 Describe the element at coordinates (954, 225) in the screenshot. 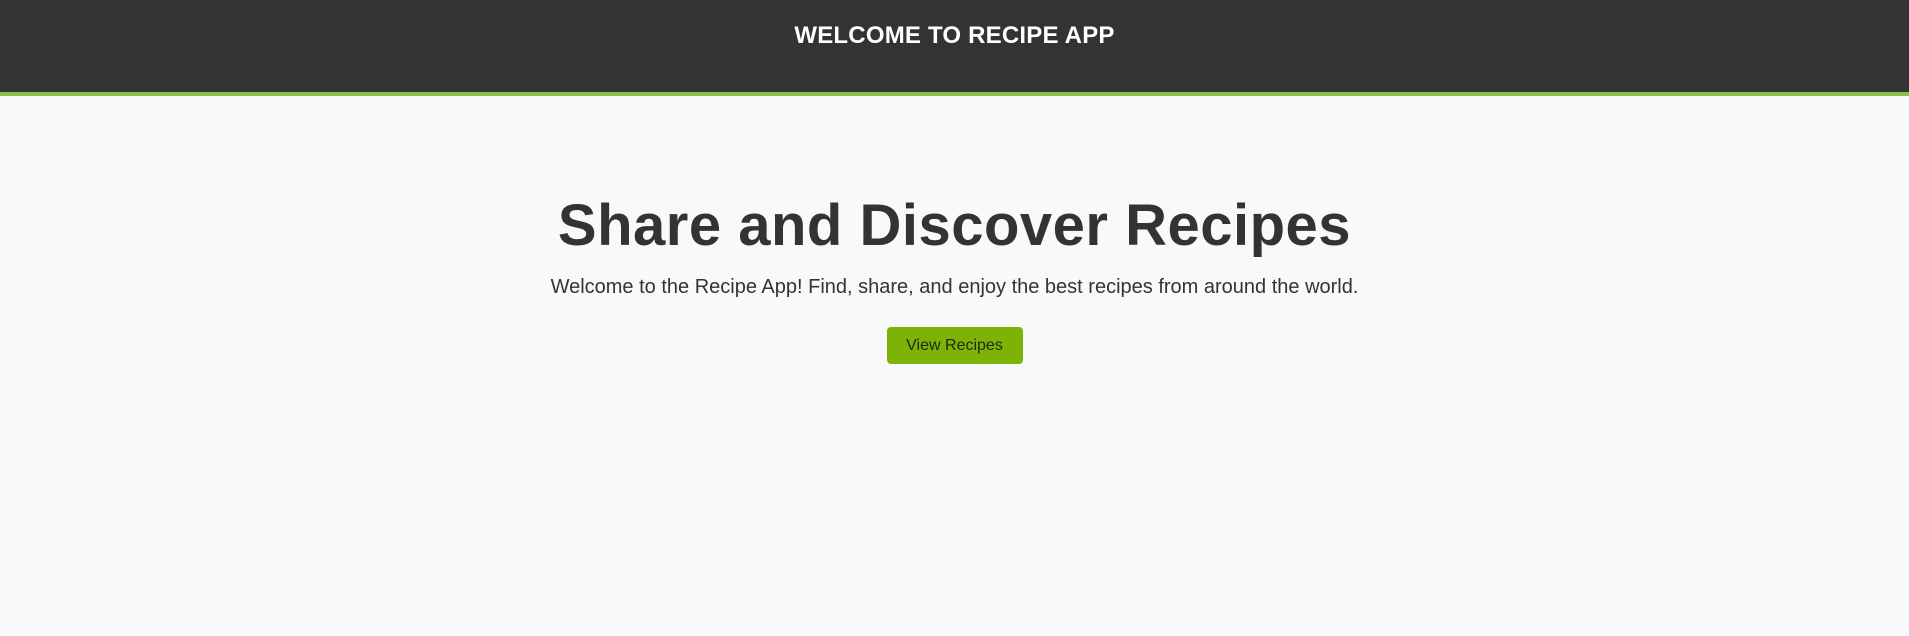

I see `hero-title: Share and Discover Recipes` at that location.